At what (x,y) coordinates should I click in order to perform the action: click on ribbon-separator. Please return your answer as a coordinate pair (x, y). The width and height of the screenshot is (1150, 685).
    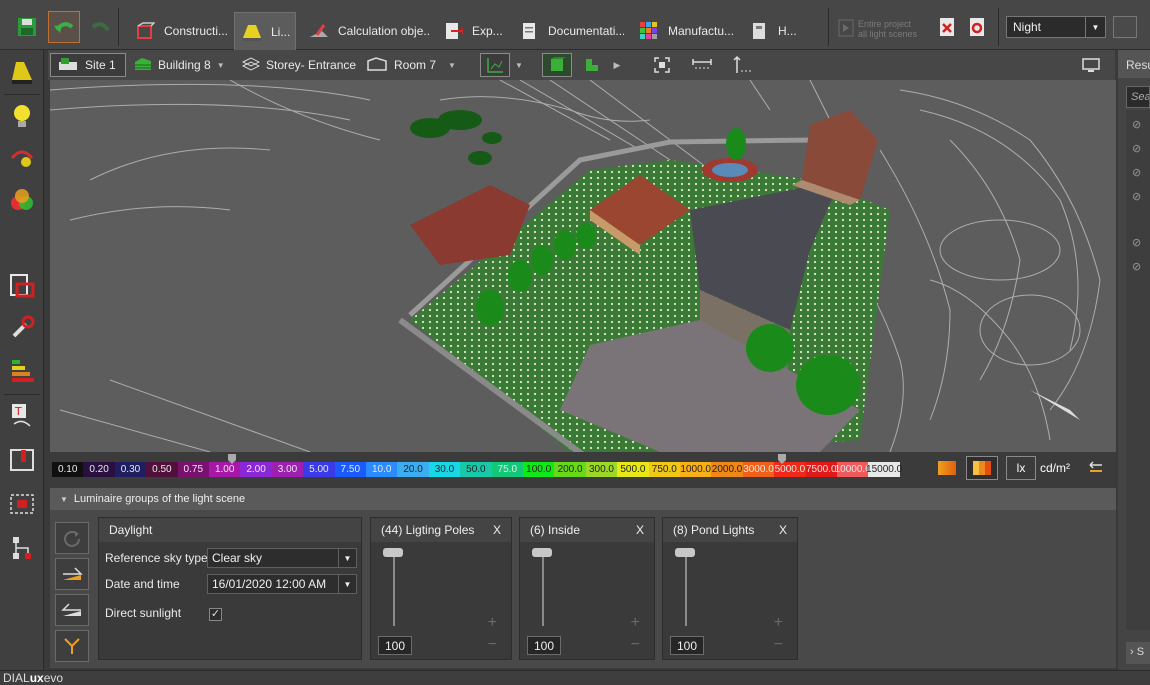
    Looking at the image, I should click on (118, 27).